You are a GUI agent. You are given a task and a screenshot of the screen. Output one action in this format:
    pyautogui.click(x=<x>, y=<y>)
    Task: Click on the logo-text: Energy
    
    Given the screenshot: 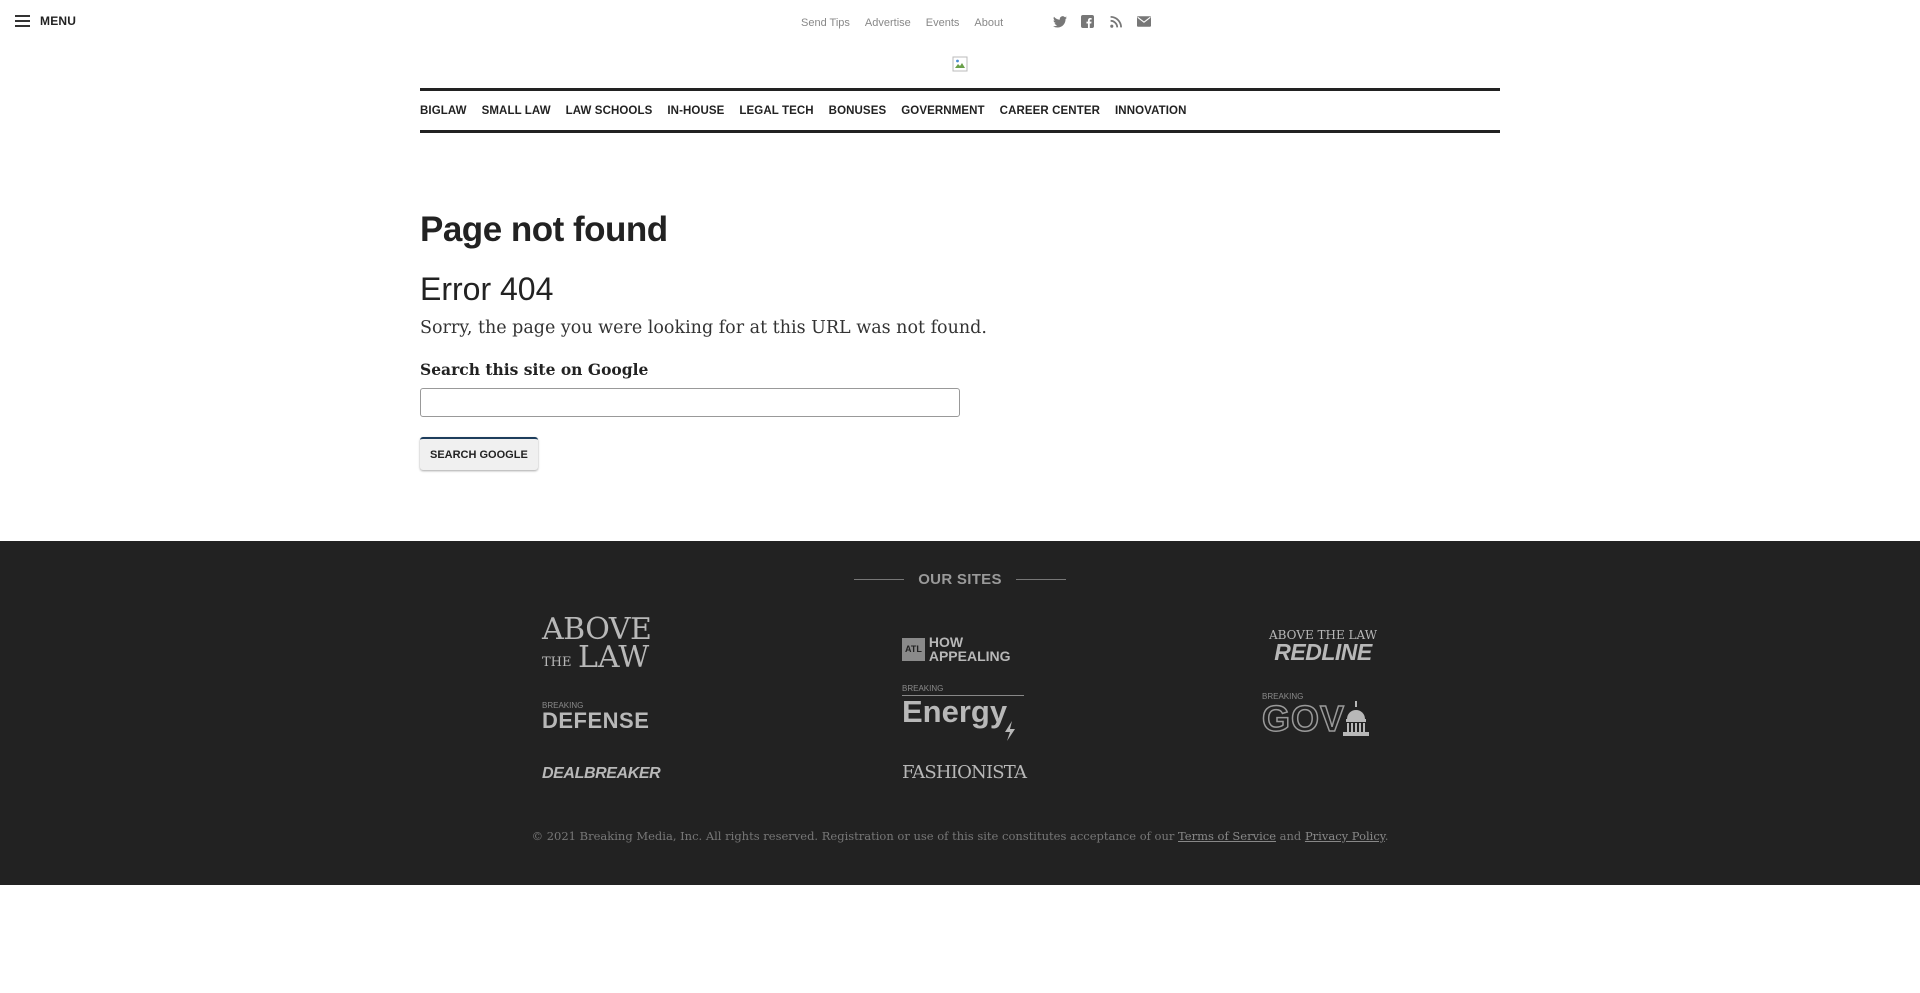 What is the action you would take?
    pyautogui.click(x=955, y=711)
    